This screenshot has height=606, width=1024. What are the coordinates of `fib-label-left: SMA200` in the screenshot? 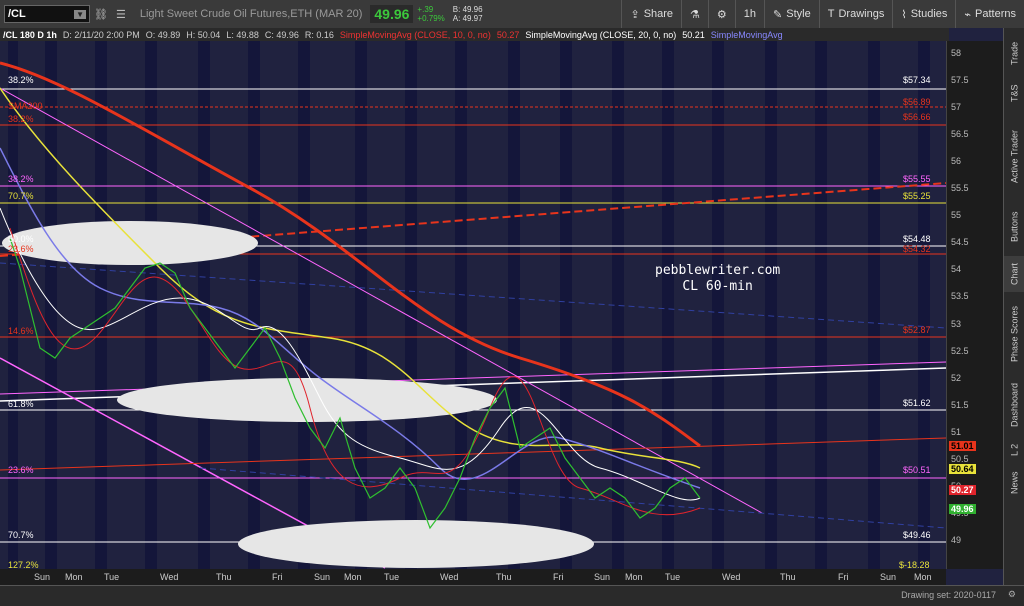 It's located at (25, 106).